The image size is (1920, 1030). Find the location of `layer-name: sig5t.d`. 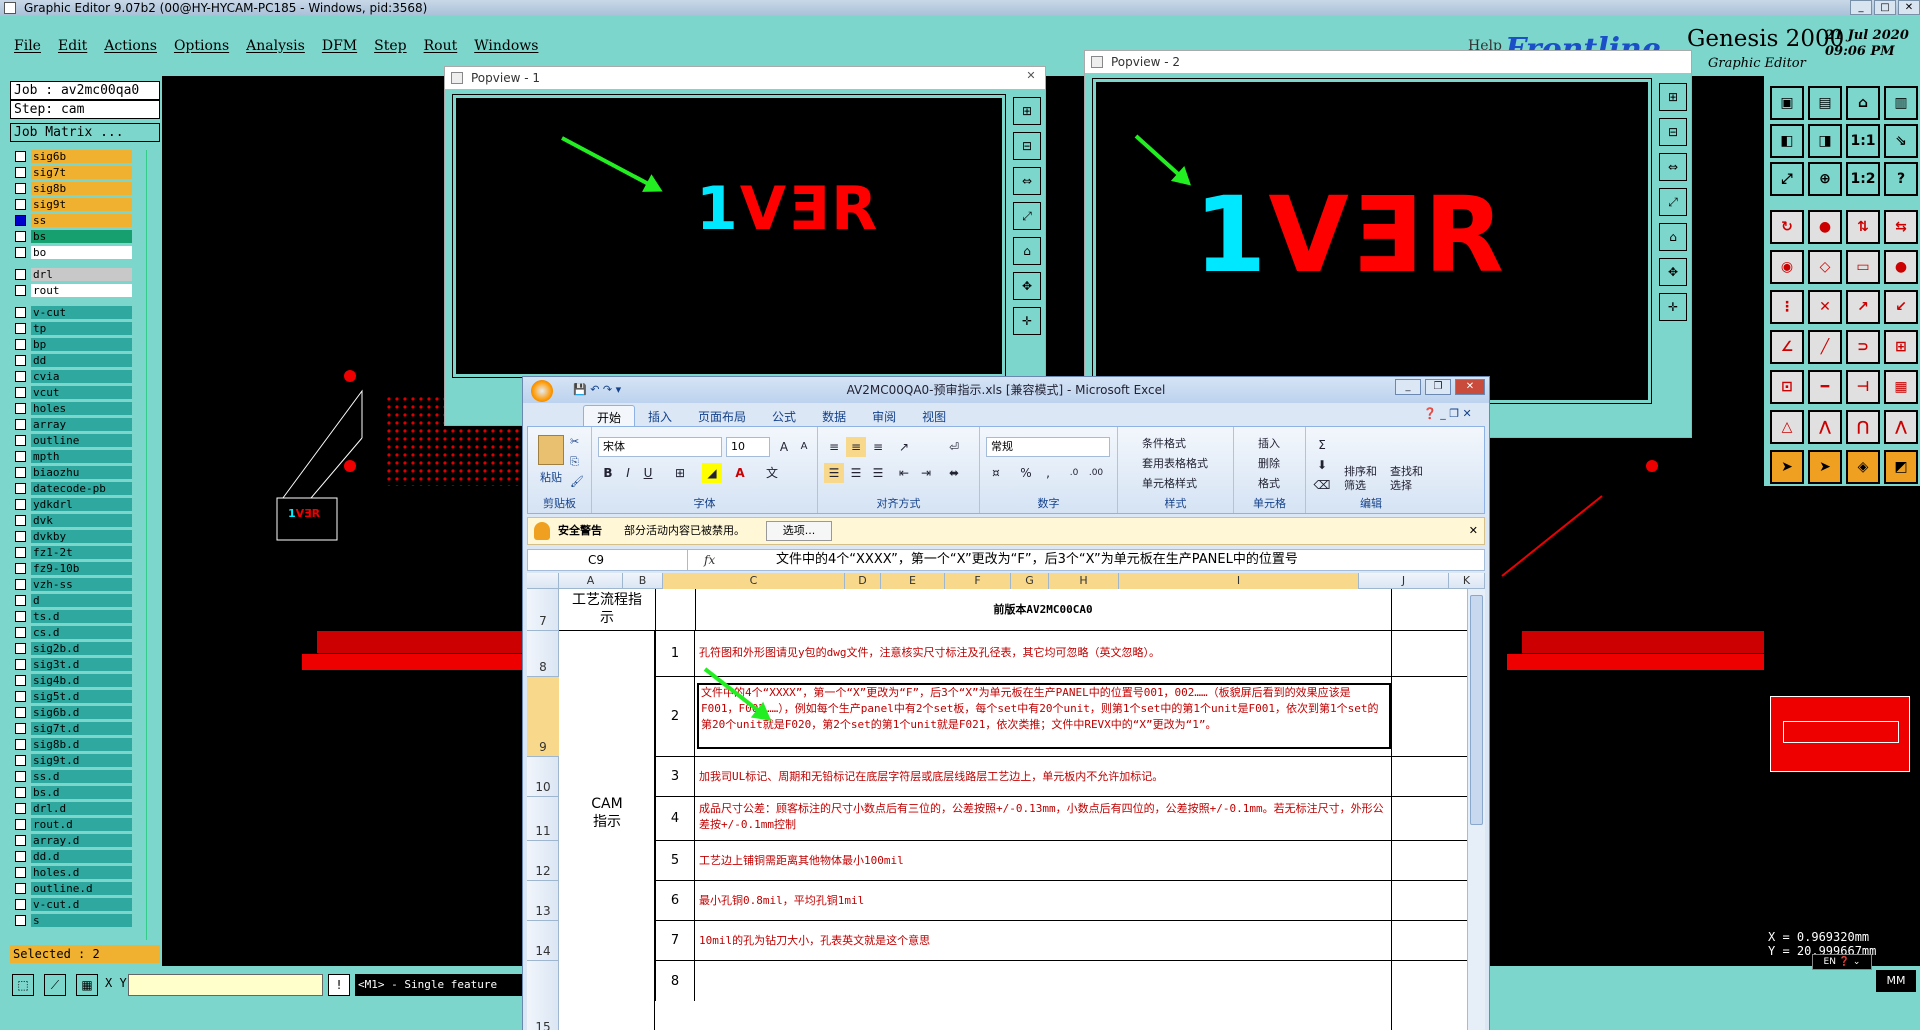

layer-name: sig5t.d is located at coordinates (81, 696).